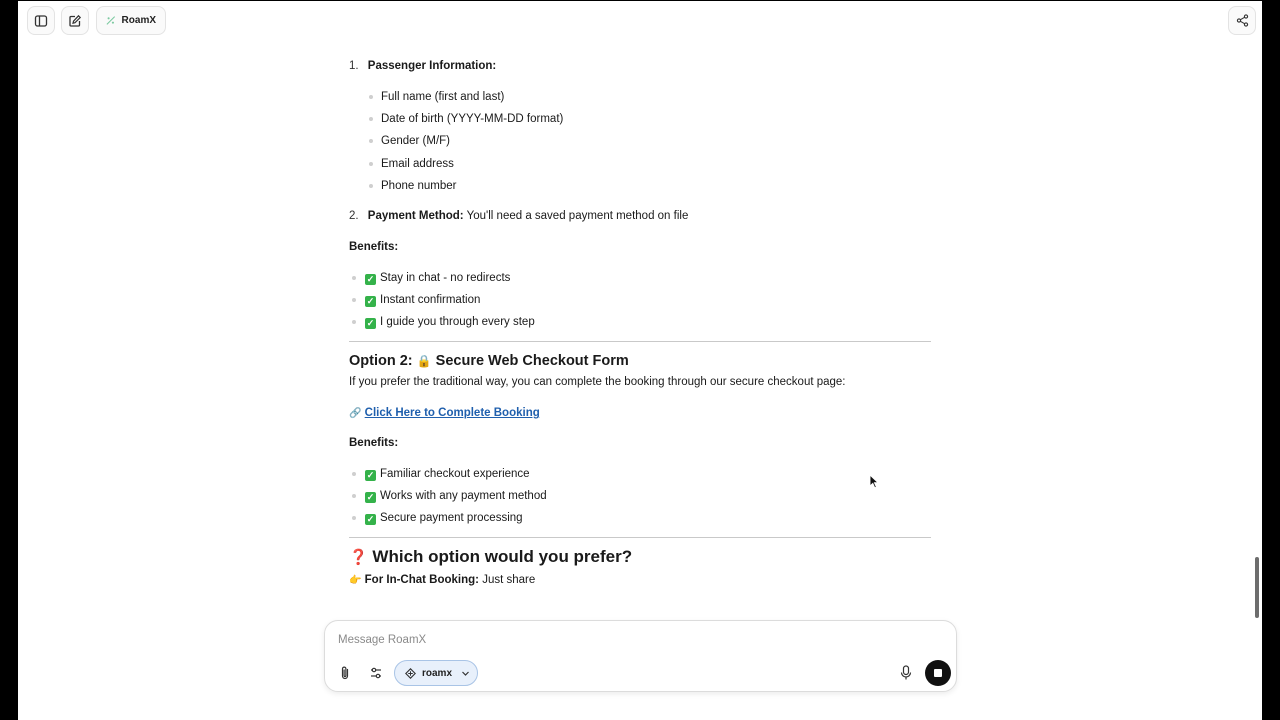 This screenshot has width=1280, height=720. I want to click on message-composer: roamx, so click(640, 656).